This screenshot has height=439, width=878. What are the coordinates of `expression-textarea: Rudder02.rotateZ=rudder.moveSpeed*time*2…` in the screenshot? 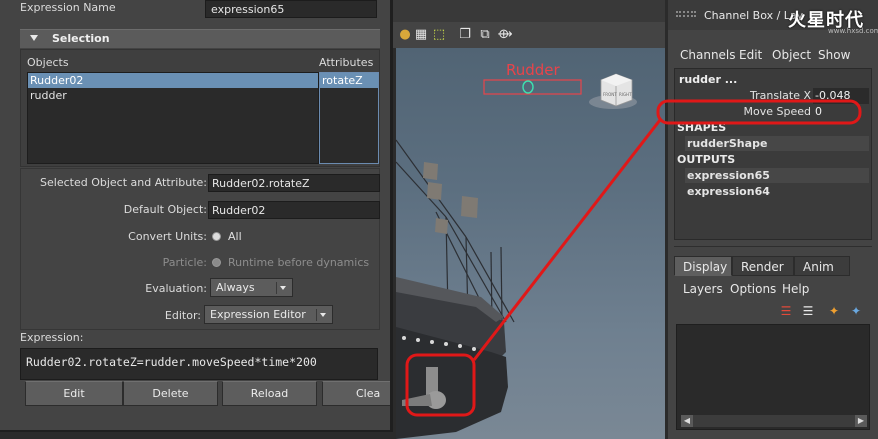 It's located at (199, 364).